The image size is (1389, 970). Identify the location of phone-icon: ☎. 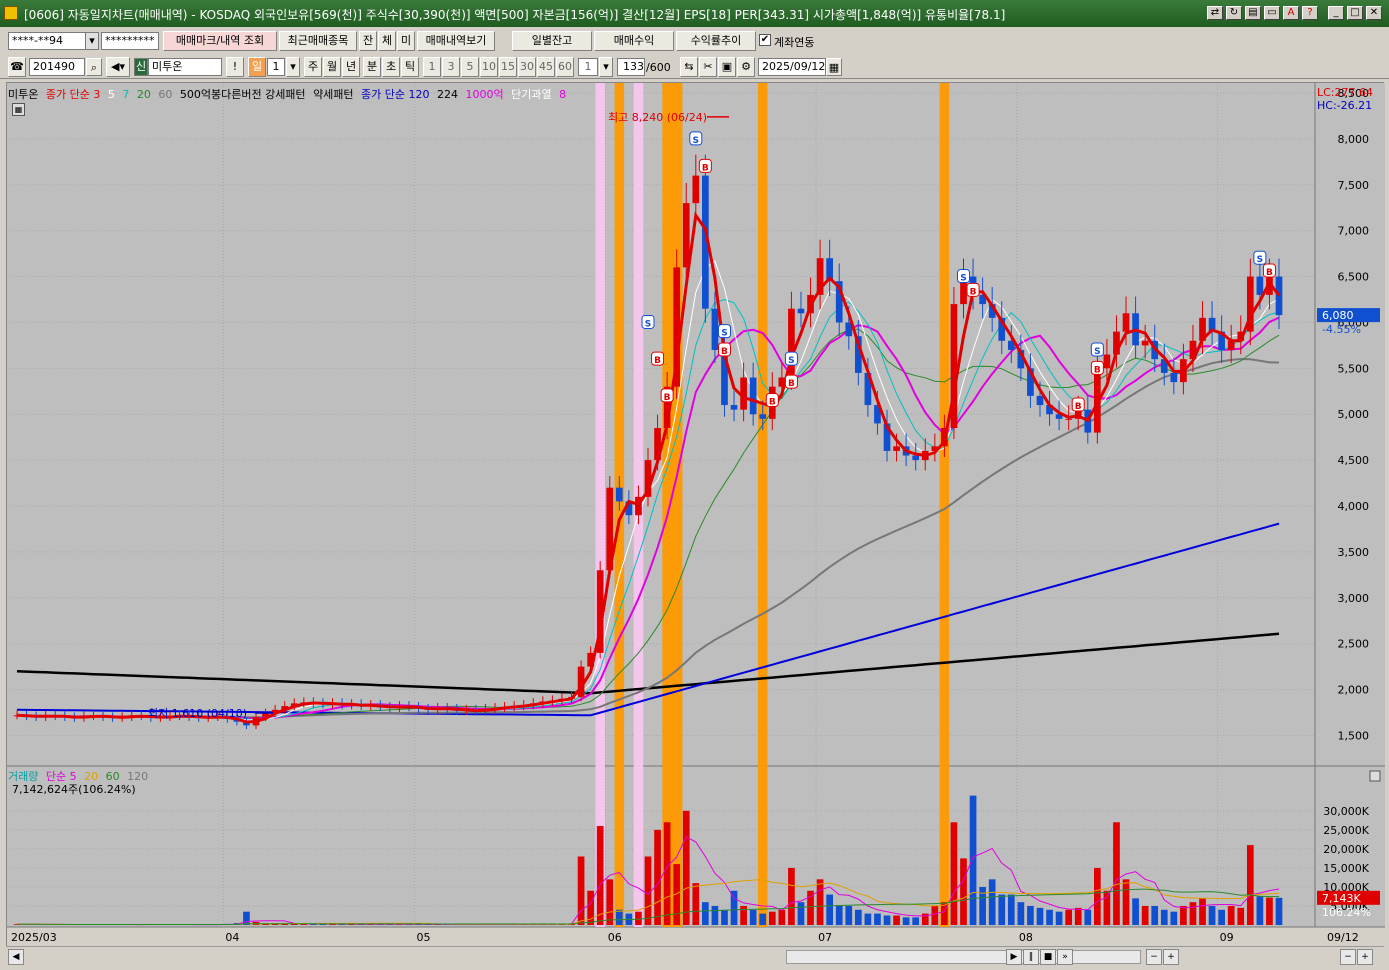
(17, 67).